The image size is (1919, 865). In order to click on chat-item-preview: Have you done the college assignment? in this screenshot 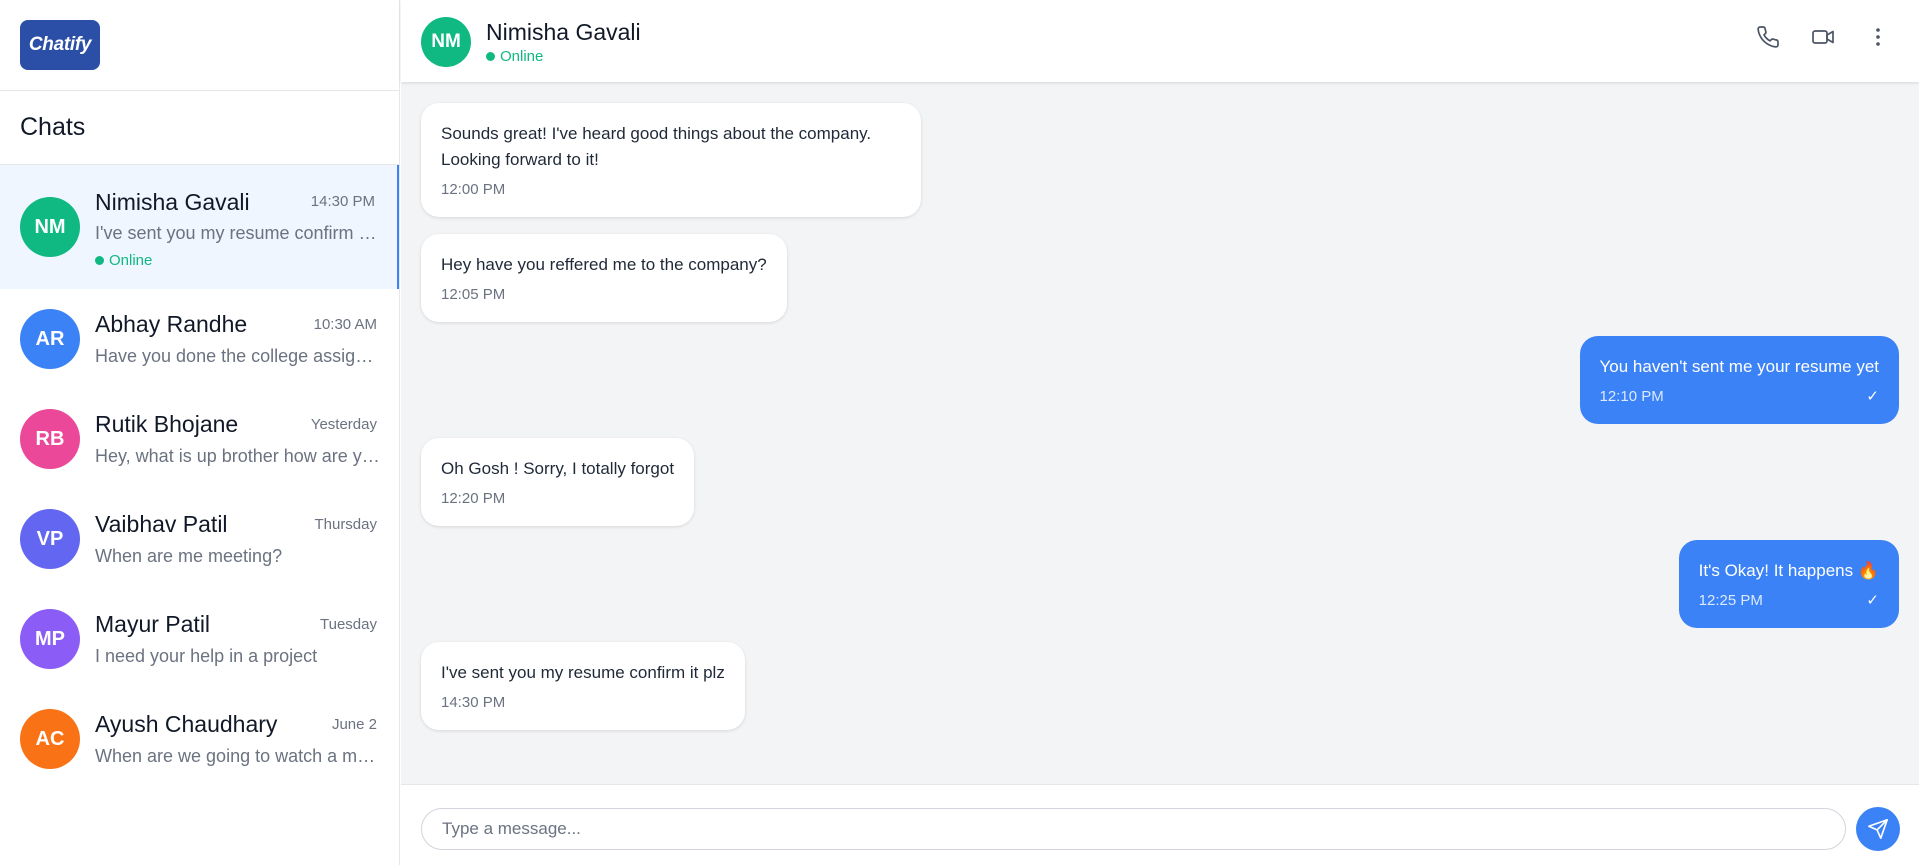, I will do `click(237, 356)`.